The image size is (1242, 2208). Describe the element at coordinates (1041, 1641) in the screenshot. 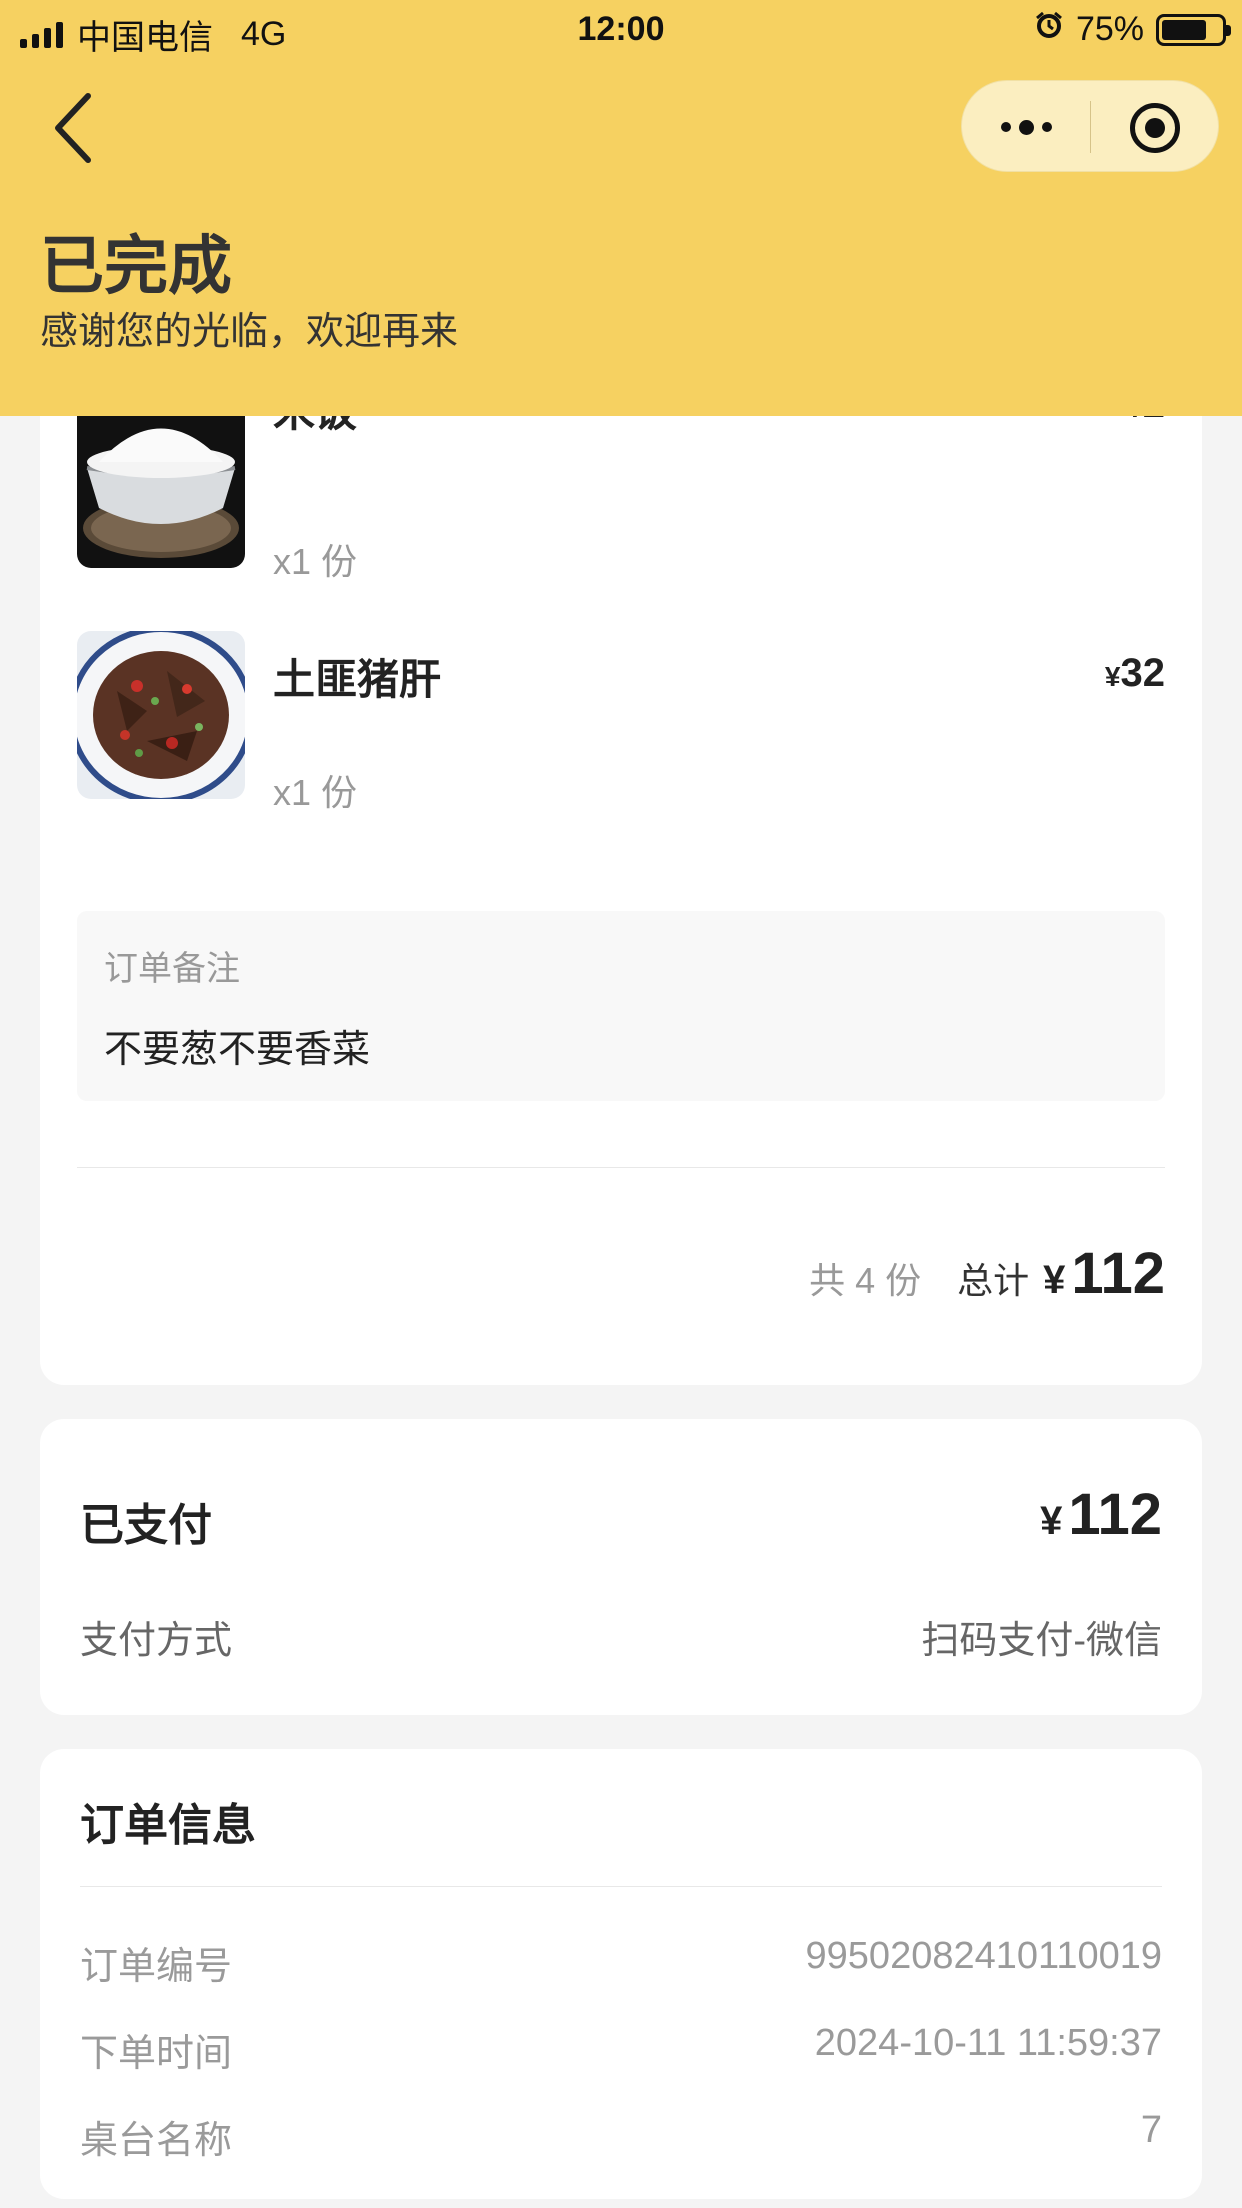

I see `pay-method-value: 扫码支付-微信` at that location.